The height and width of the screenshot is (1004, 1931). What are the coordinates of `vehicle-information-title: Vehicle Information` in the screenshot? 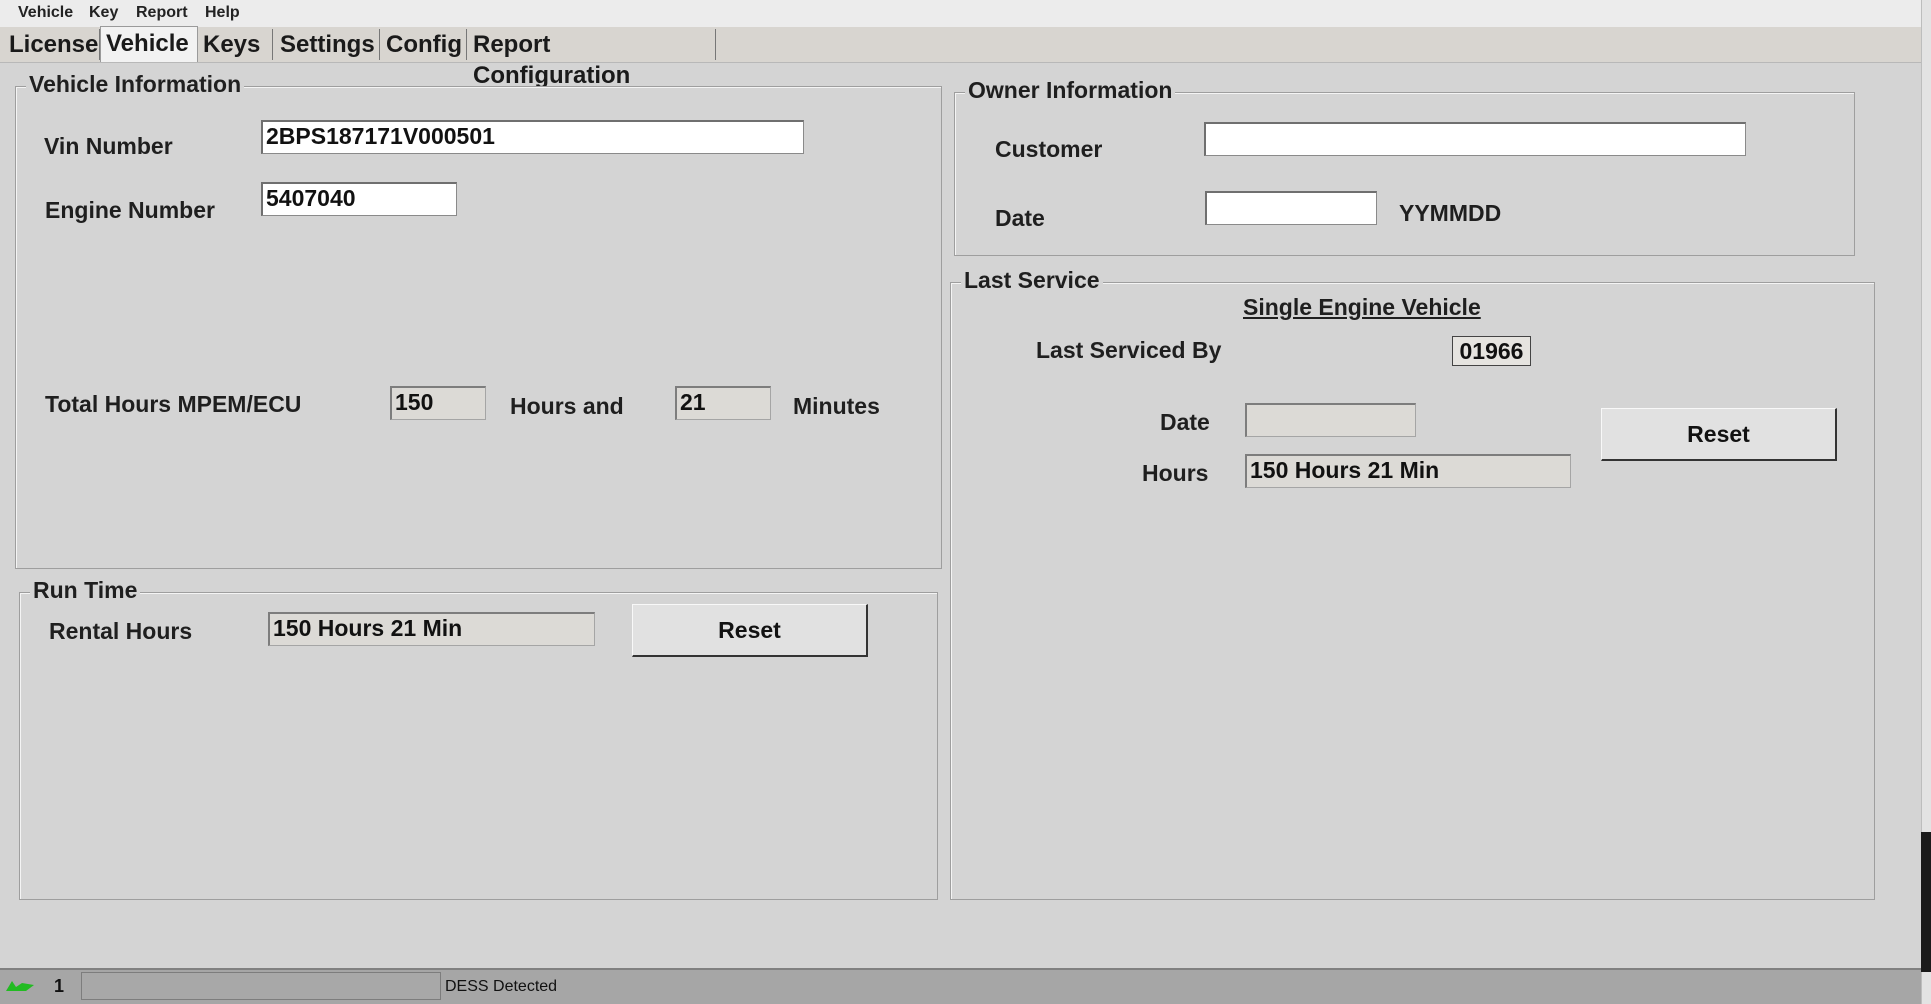 It's located at (135, 84).